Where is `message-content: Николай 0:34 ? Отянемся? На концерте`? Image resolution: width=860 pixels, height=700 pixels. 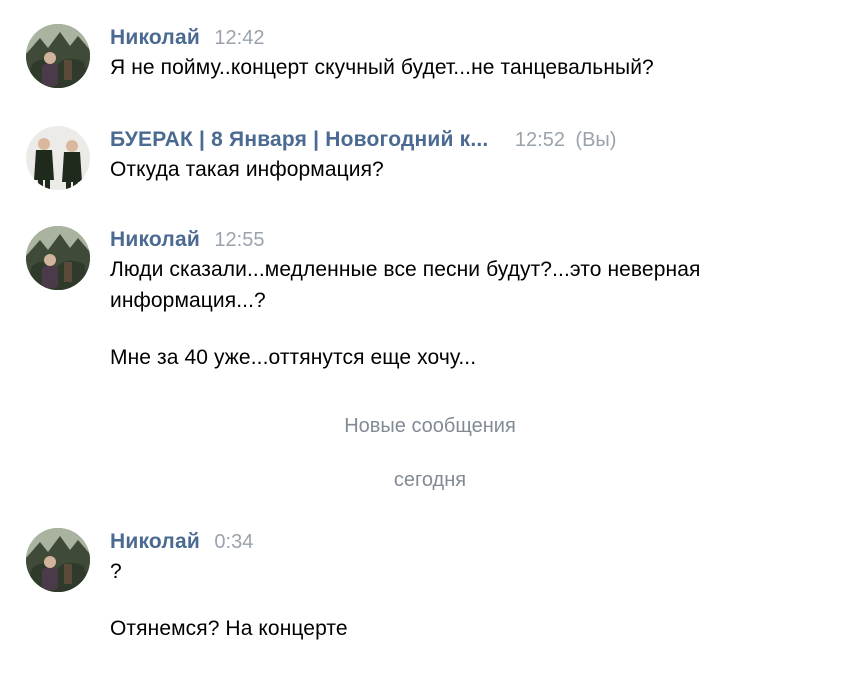 message-content: Николай 0:34 ? Отянемся? На концерте is located at coordinates (475, 586).